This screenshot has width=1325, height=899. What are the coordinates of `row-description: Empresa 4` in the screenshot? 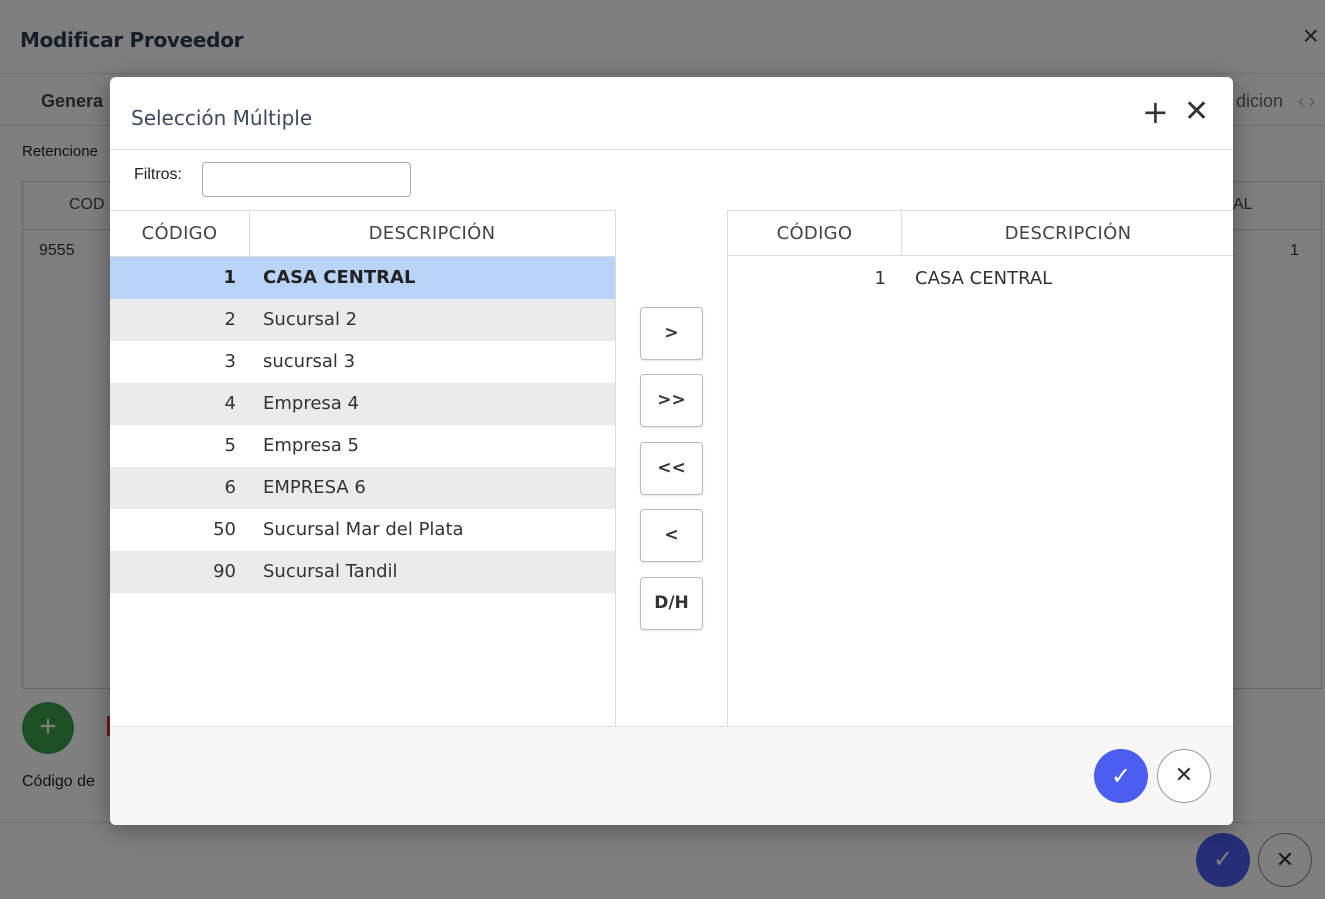 It's located at (311, 403).